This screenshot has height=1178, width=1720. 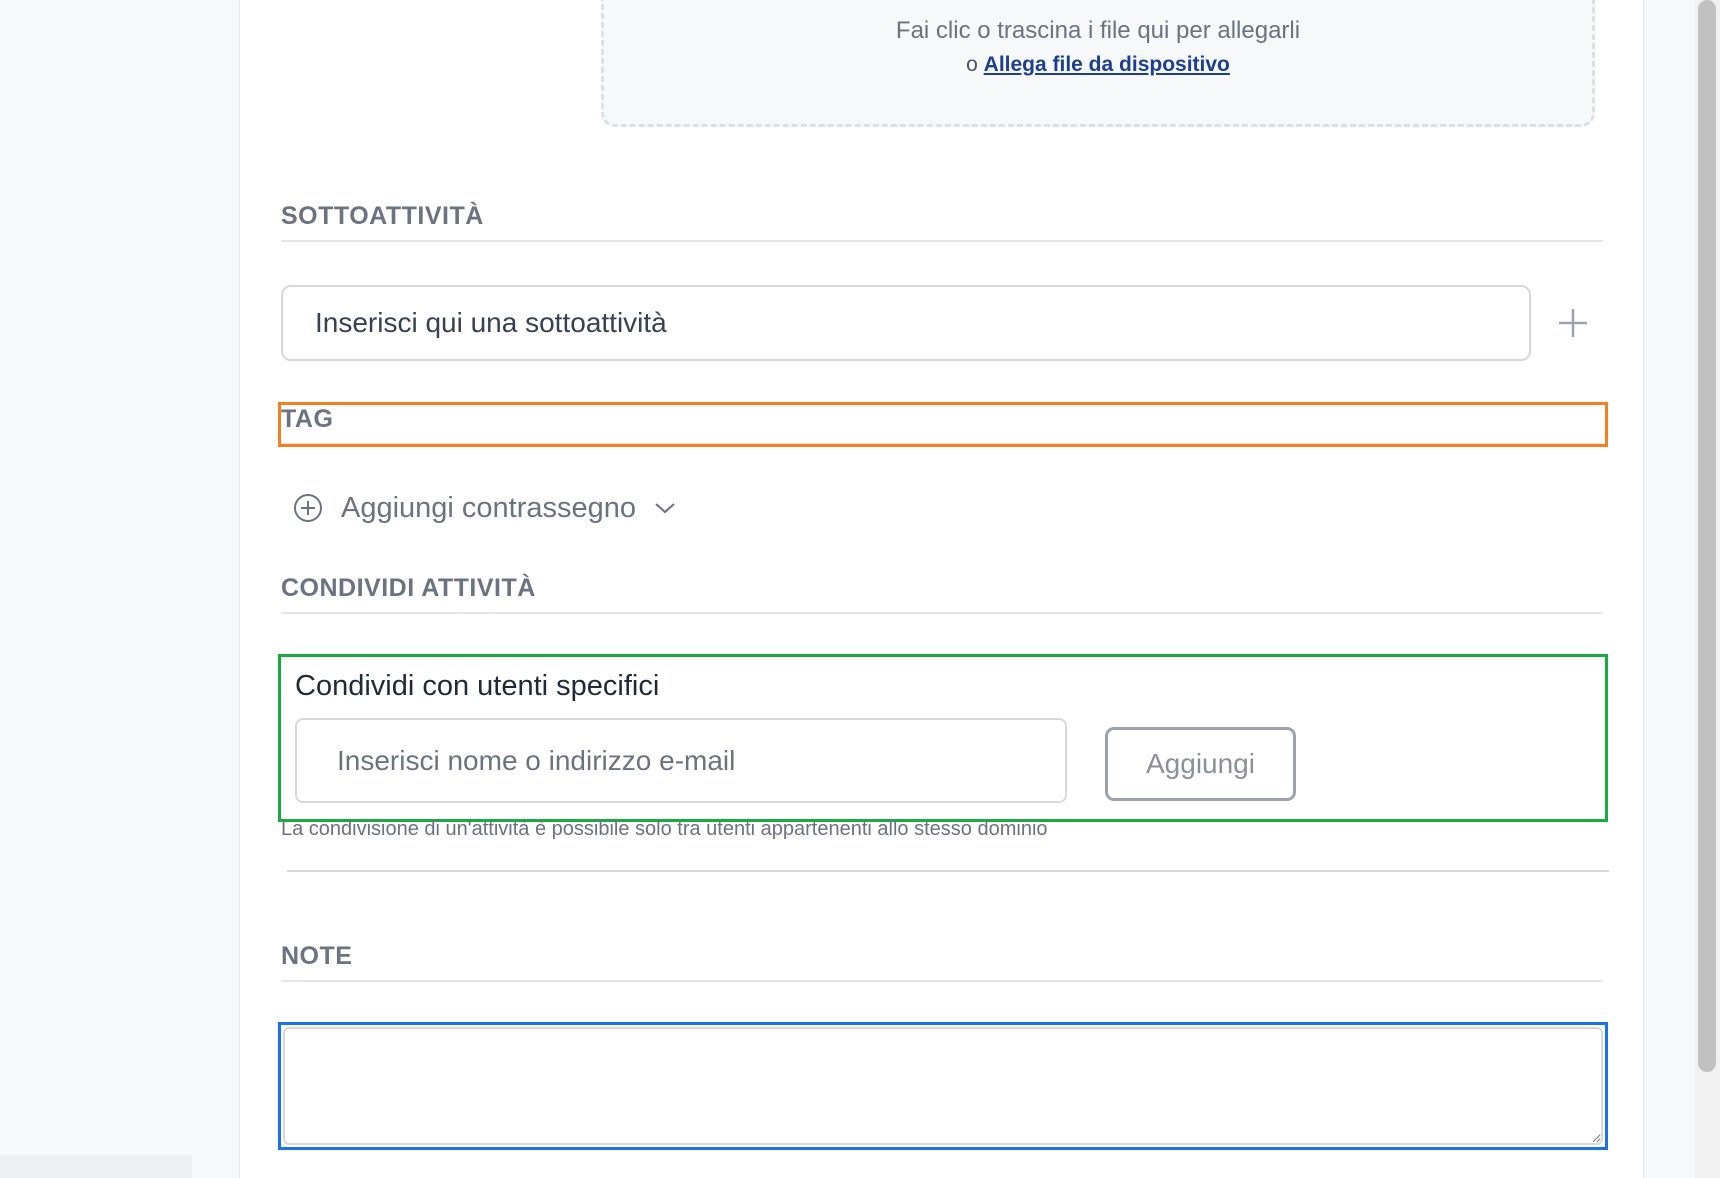 What do you see at coordinates (477, 686) in the screenshot?
I see `share-users-label: Condividi con utenti specifici` at bounding box center [477, 686].